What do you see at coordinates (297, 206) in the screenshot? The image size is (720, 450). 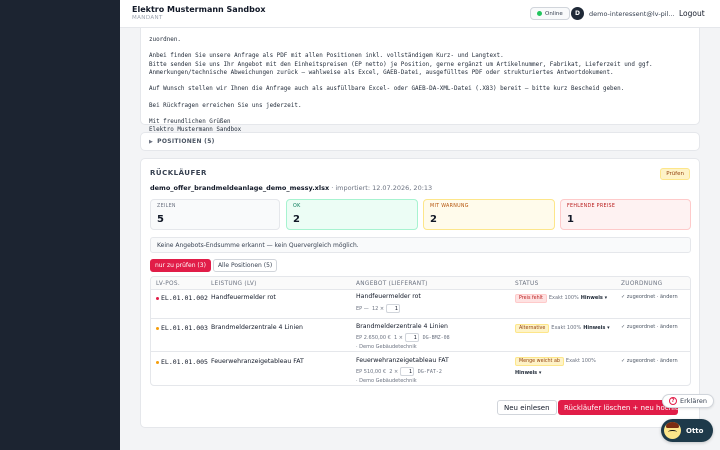 I see `stat-label: OK` at bounding box center [297, 206].